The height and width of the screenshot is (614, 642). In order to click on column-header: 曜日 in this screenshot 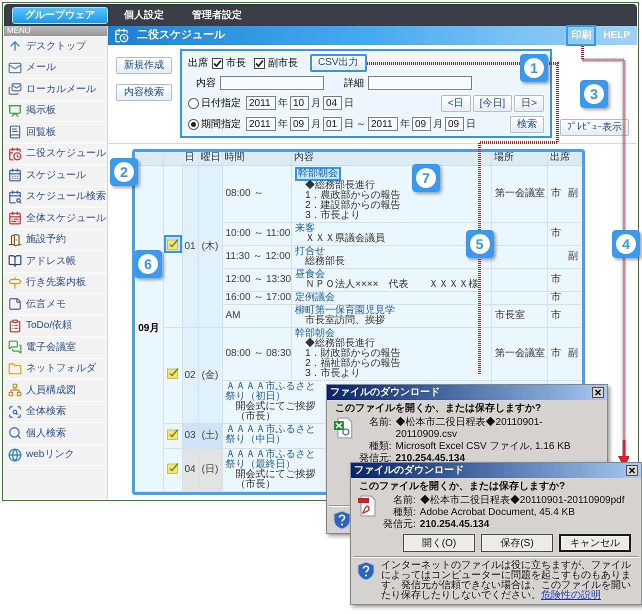, I will do `click(210, 158)`.